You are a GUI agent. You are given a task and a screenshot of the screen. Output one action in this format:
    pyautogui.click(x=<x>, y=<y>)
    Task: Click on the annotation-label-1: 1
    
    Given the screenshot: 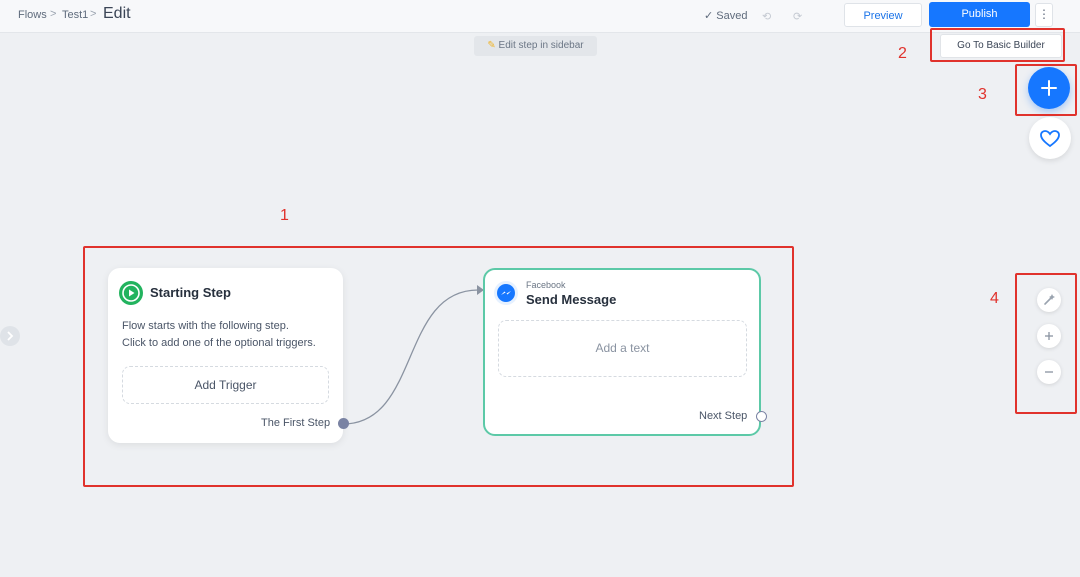 What is the action you would take?
    pyautogui.click(x=284, y=215)
    